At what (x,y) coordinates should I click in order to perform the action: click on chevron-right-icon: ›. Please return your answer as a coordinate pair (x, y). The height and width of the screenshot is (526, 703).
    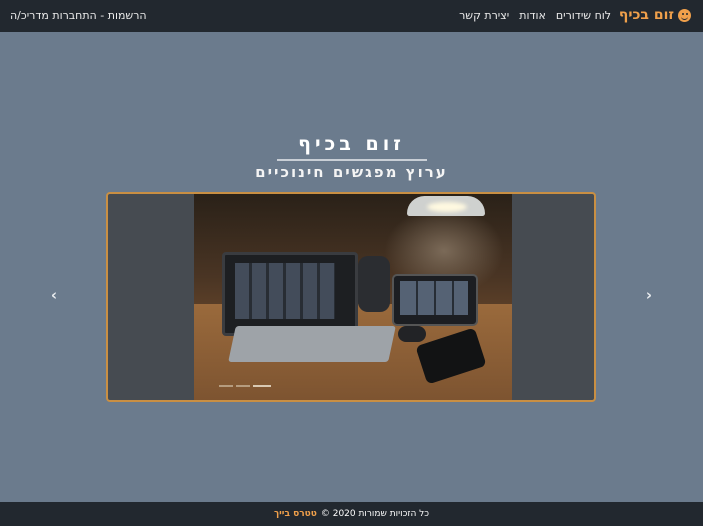
    Looking at the image, I should click on (649, 295).